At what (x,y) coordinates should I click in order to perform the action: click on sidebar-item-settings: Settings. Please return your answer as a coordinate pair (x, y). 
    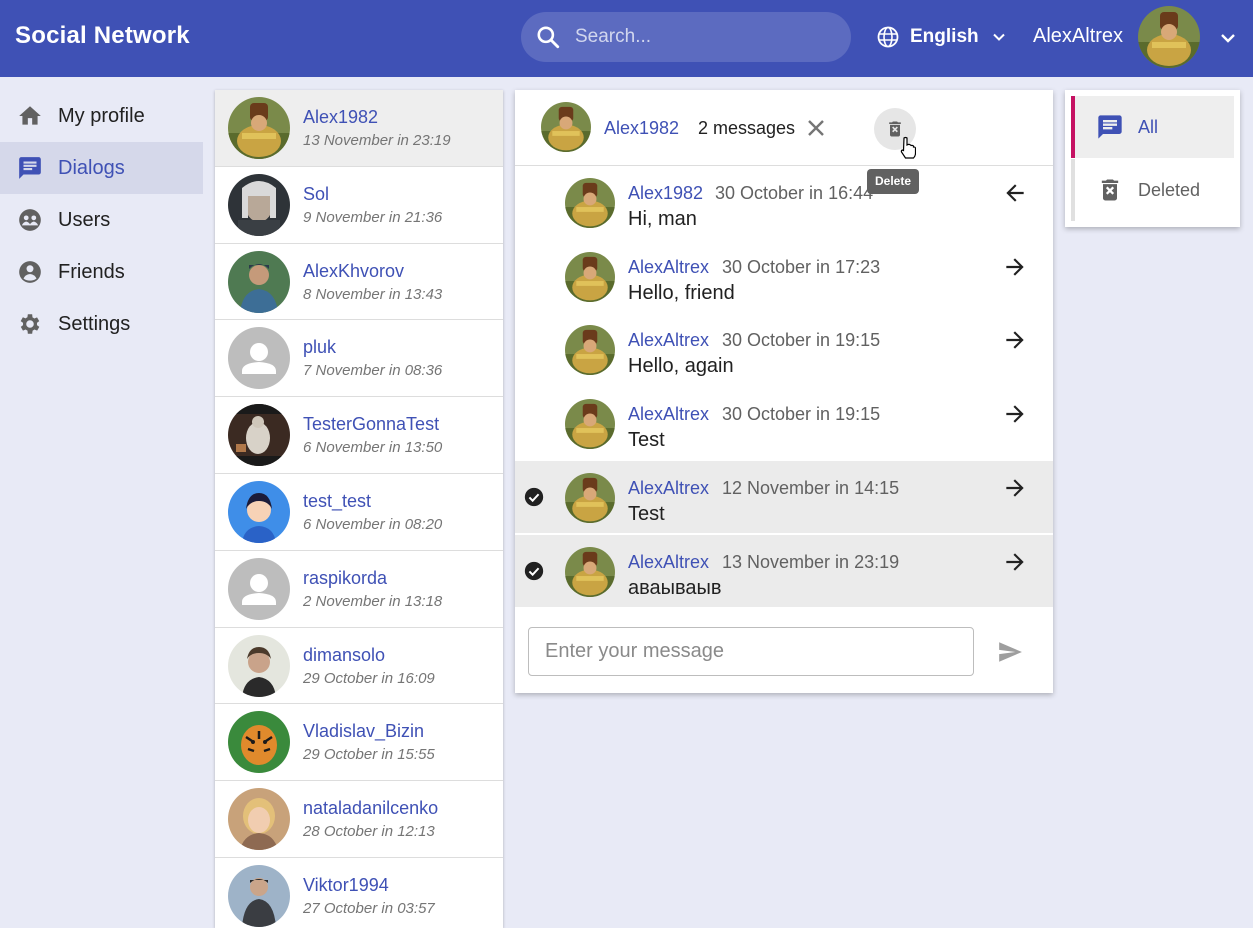
    Looking at the image, I should click on (101, 324).